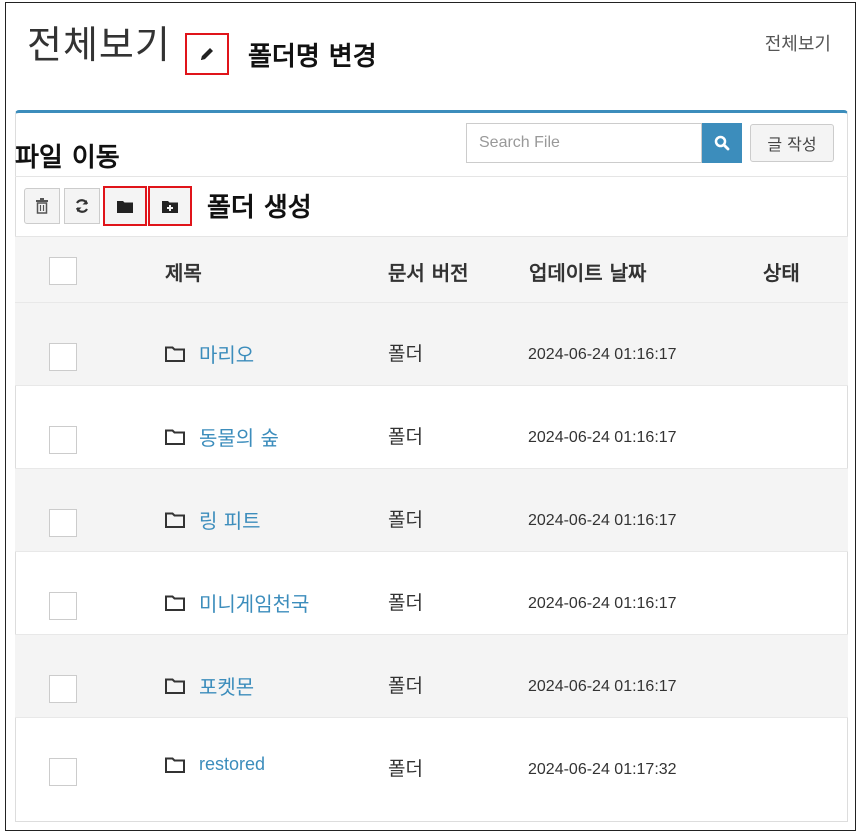  What do you see at coordinates (428, 271) in the screenshot?
I see `column-header-version: 문서 버전` at bounding box center [428, 271].